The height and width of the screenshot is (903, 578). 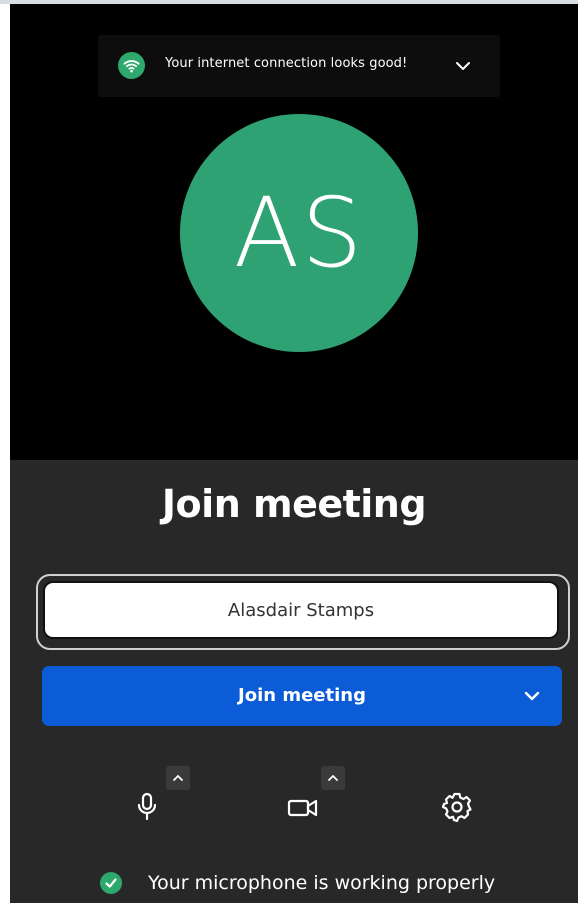 I want to click on mic-options-button, so click(x=178, y=778).